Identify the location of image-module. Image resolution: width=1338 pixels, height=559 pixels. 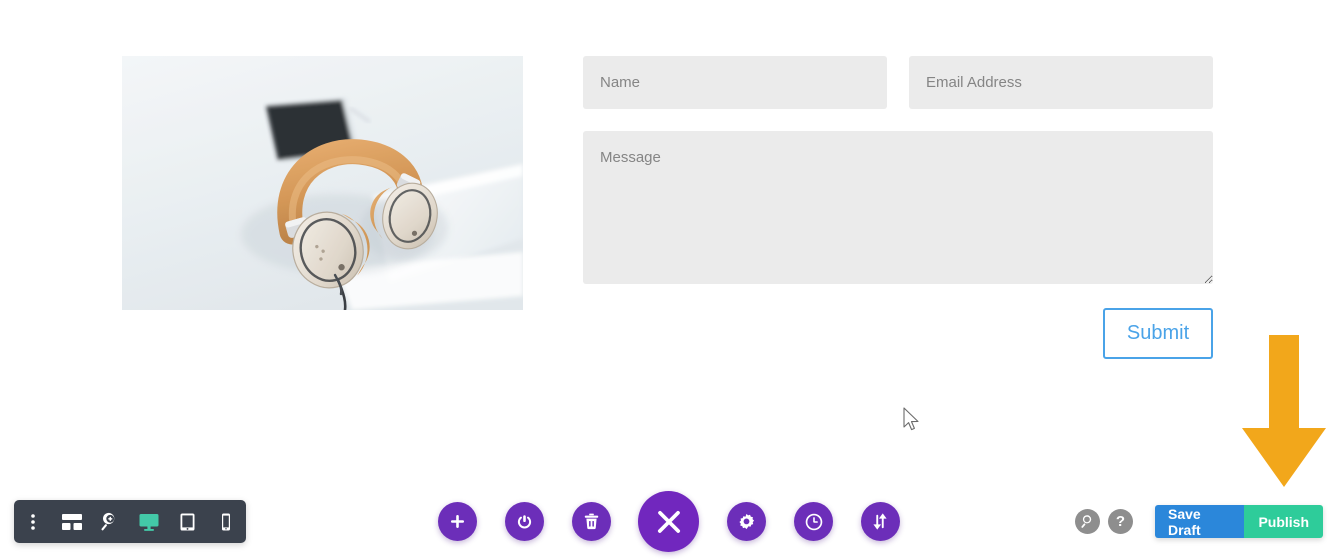
(322, 183).